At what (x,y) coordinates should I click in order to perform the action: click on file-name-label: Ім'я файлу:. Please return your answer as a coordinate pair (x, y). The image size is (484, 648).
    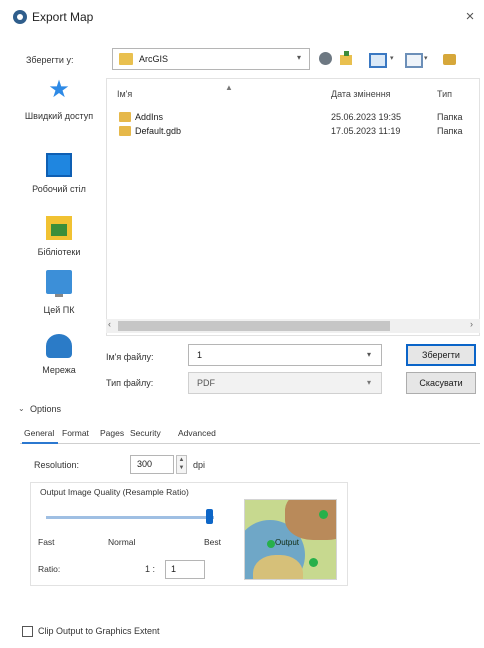
    Looking at the image, I should click on (130, 357).